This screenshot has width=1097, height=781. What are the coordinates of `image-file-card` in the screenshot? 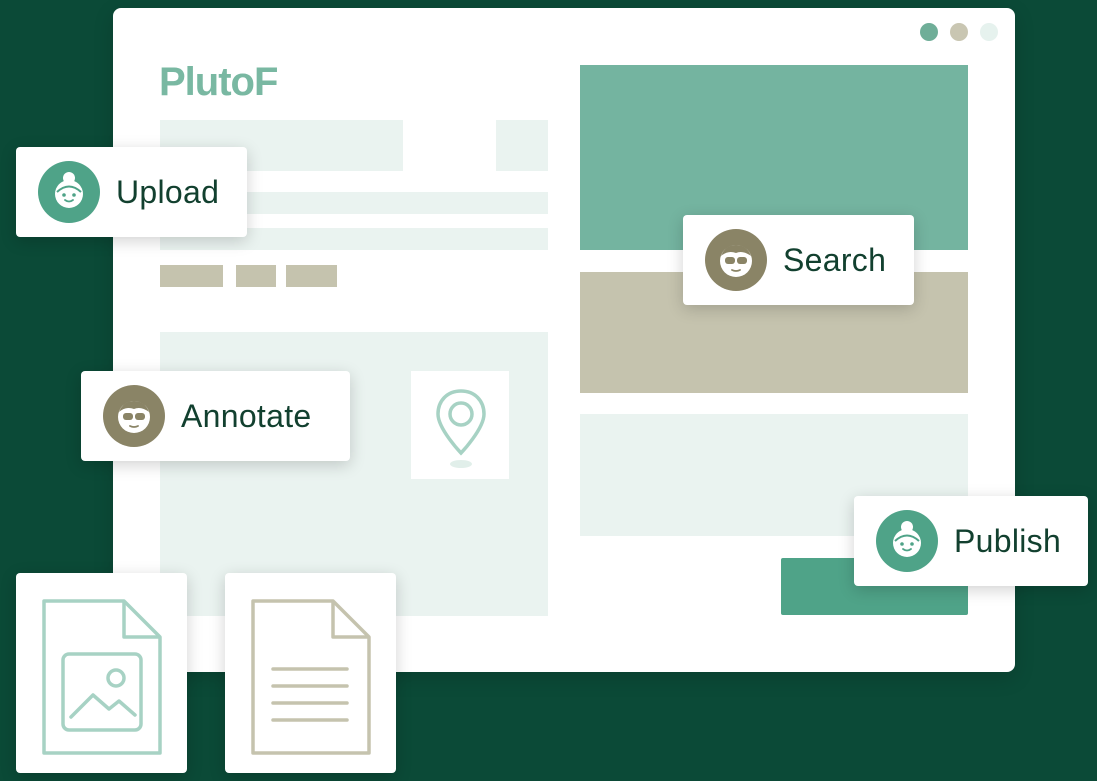 It's located at (101, 673).